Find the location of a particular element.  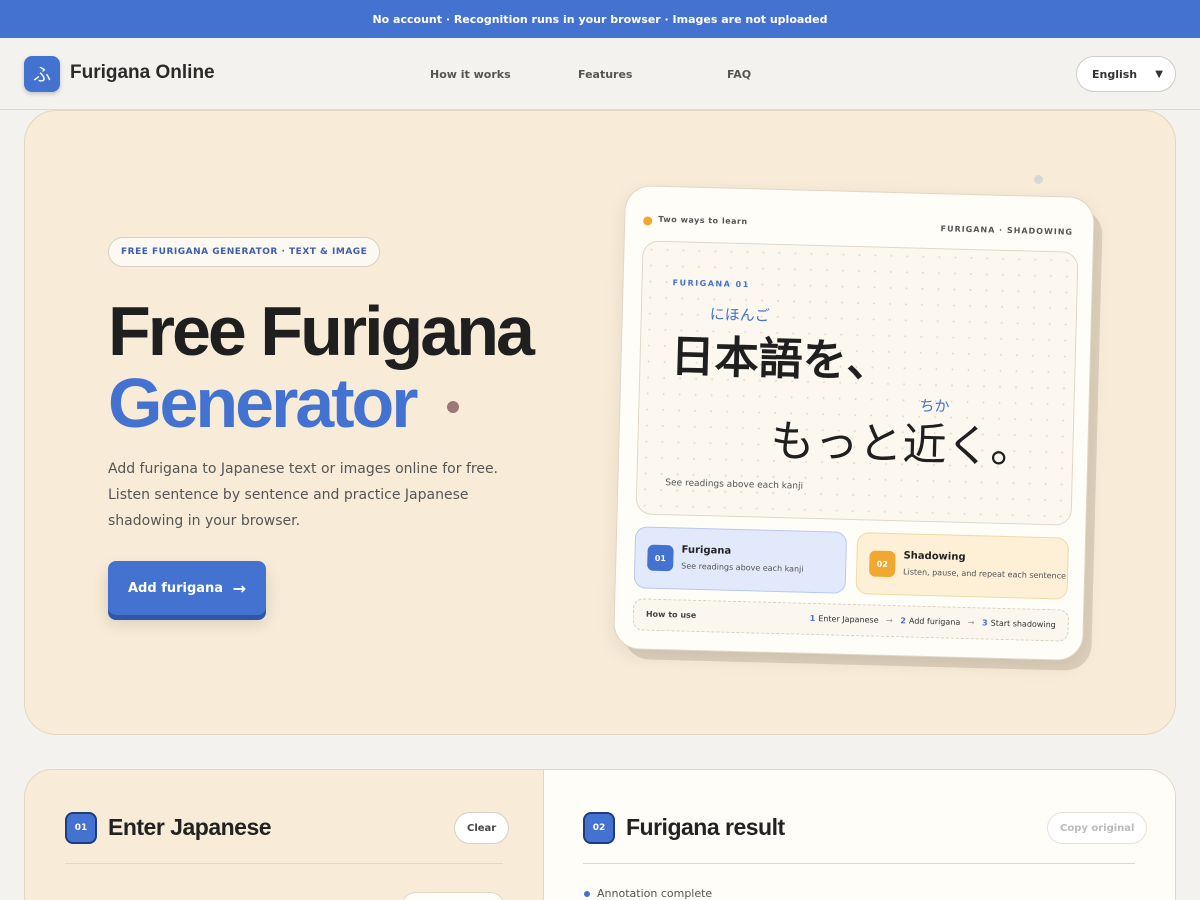

add-furigana-button: Add furigana → is located at coordinates (187, 588).